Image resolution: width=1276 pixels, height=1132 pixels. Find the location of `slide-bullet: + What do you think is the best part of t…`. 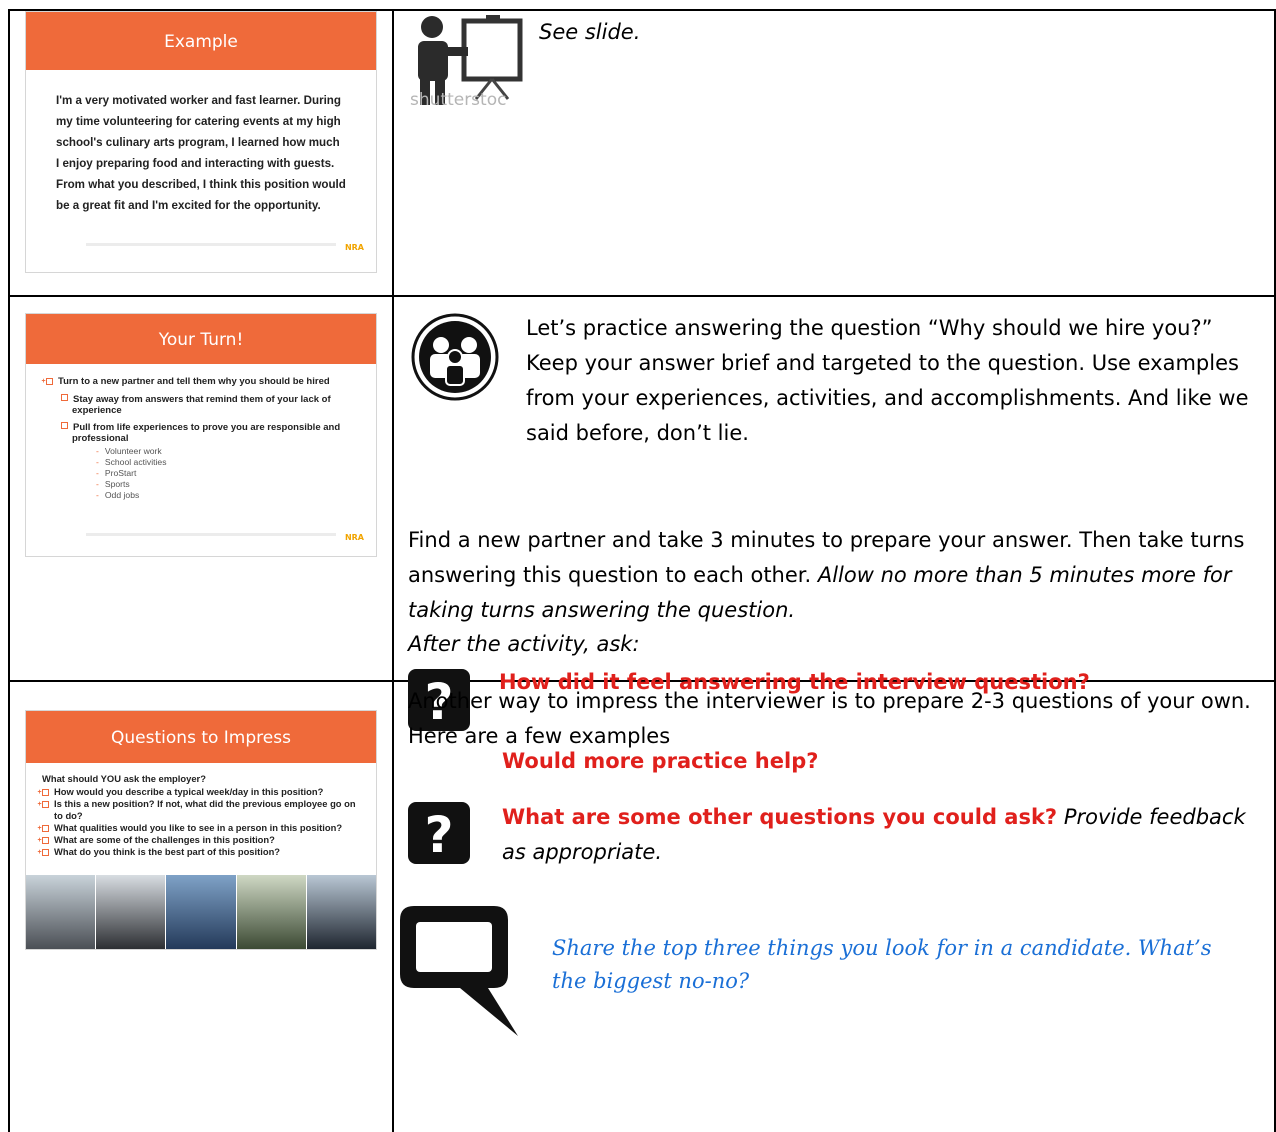

slide-bullet: + What do you think is the best part of t… is located at coordinates (159, 851).